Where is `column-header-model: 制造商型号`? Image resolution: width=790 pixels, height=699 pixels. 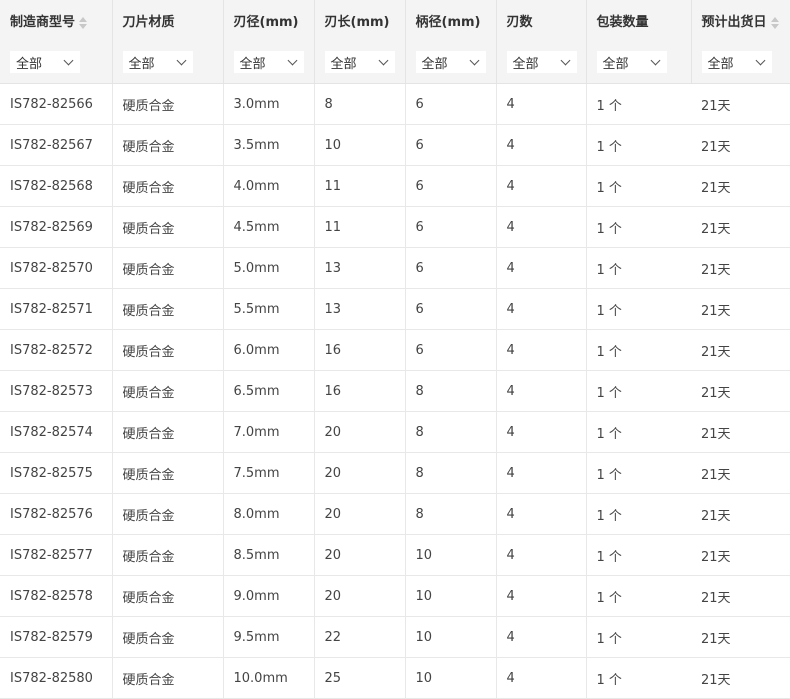 column-header-model: 制造商型号 is located at coordinates (56, 20).